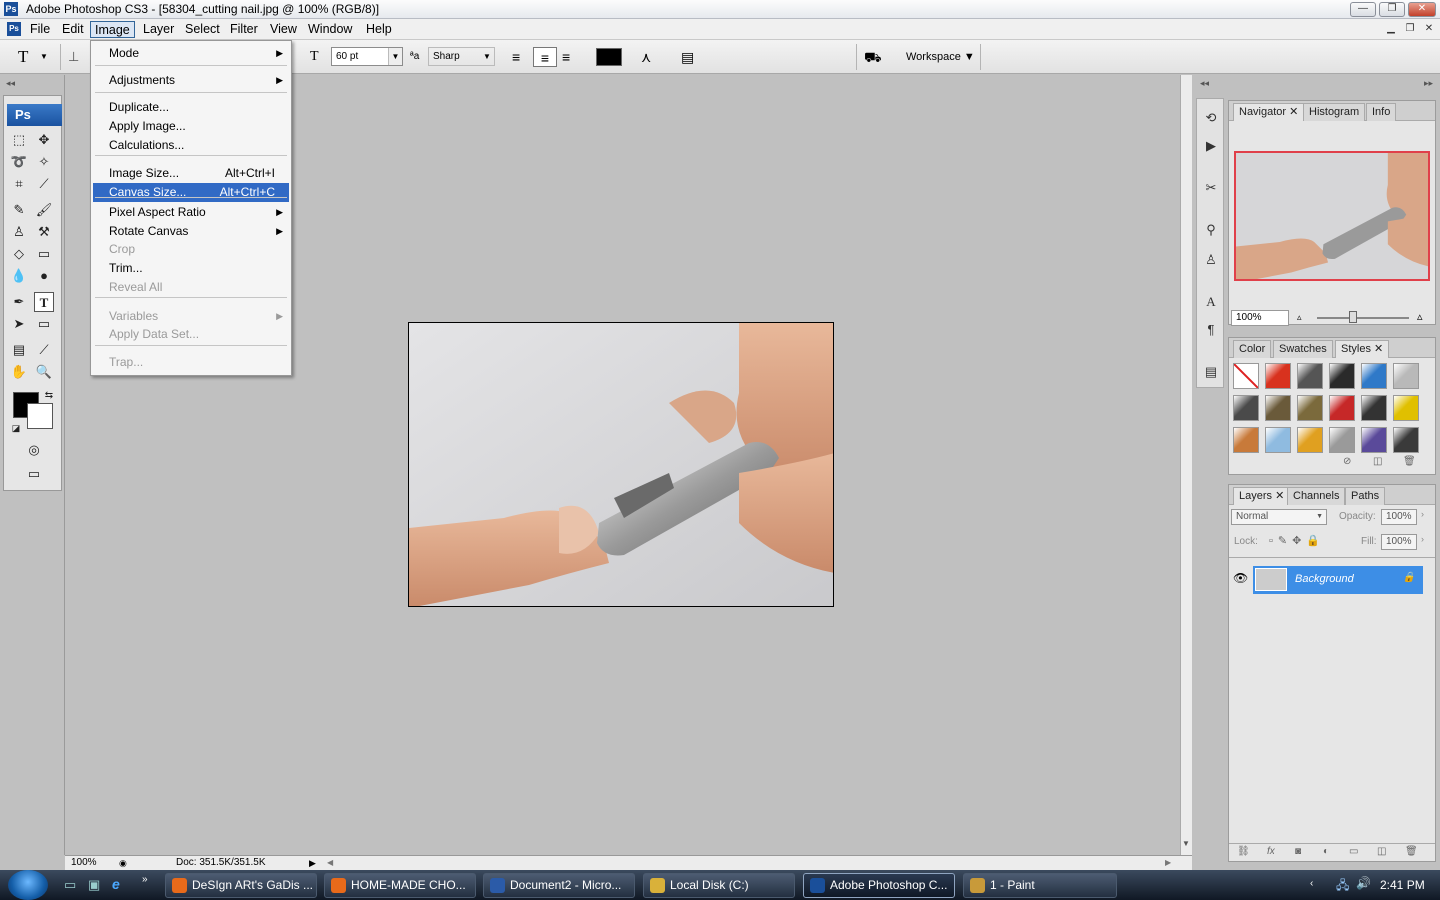 The height and width of the screenshot is (900, 1440). I want to click on menu-edit: Edit, so click(73, 29).